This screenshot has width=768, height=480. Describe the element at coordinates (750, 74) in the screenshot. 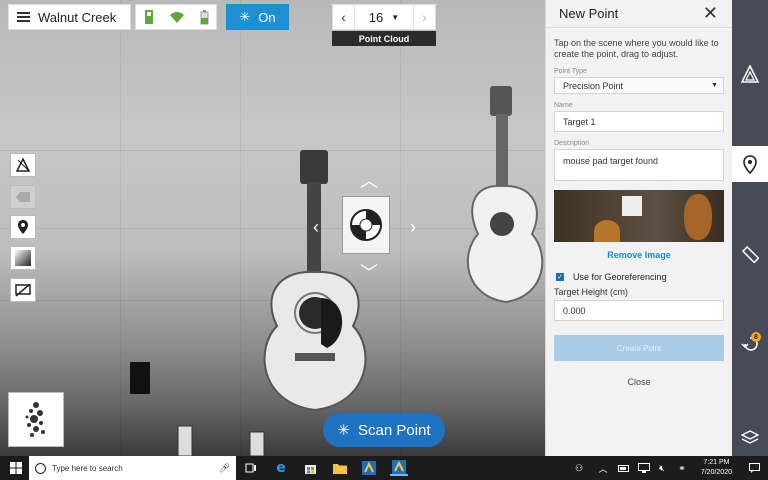

I see `rail-measure-button` at that location.